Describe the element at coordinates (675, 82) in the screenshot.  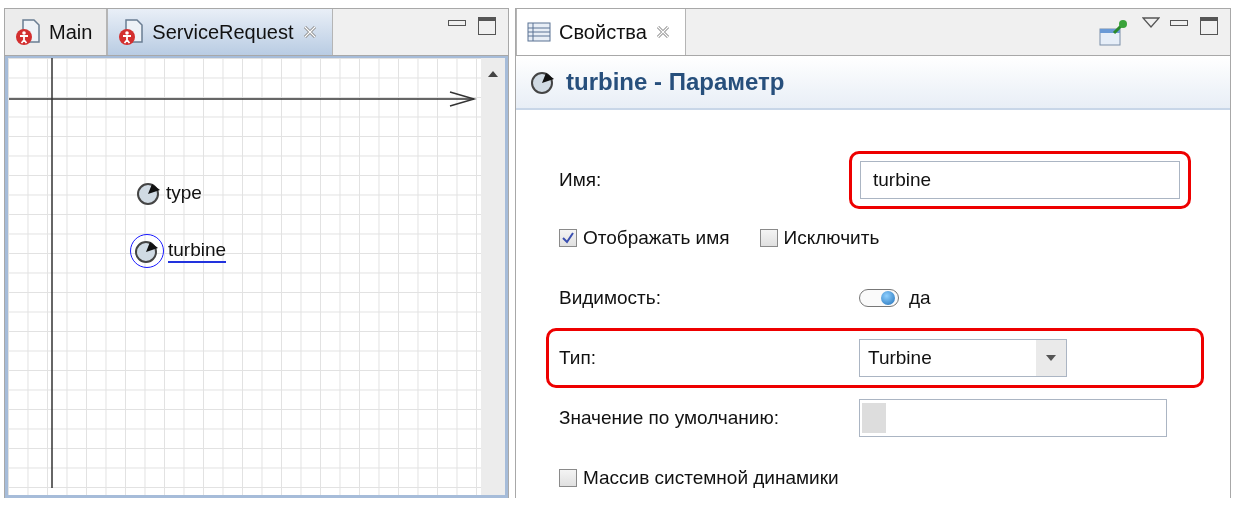
I see `properties-title: turbine - Параметр` at that location.